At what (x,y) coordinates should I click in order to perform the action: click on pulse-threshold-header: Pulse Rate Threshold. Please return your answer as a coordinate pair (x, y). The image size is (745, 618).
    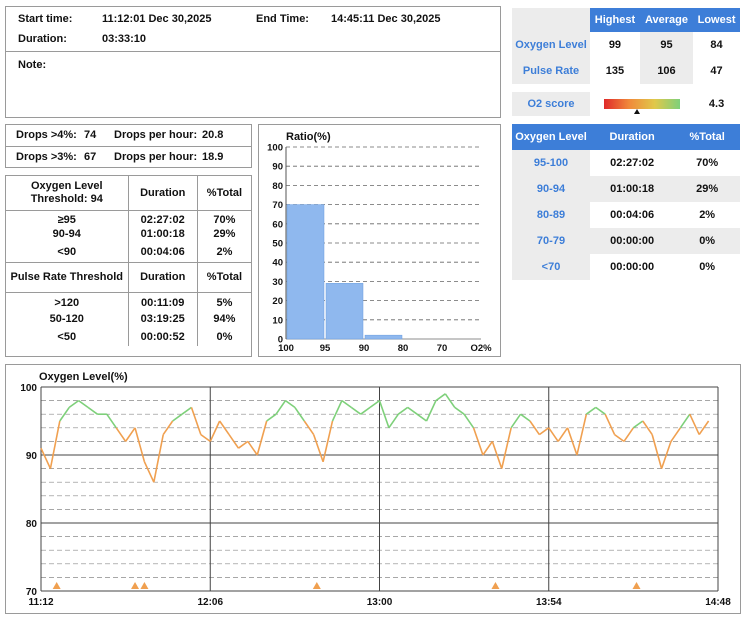
    Looking at the image, I should click on (67, 277).